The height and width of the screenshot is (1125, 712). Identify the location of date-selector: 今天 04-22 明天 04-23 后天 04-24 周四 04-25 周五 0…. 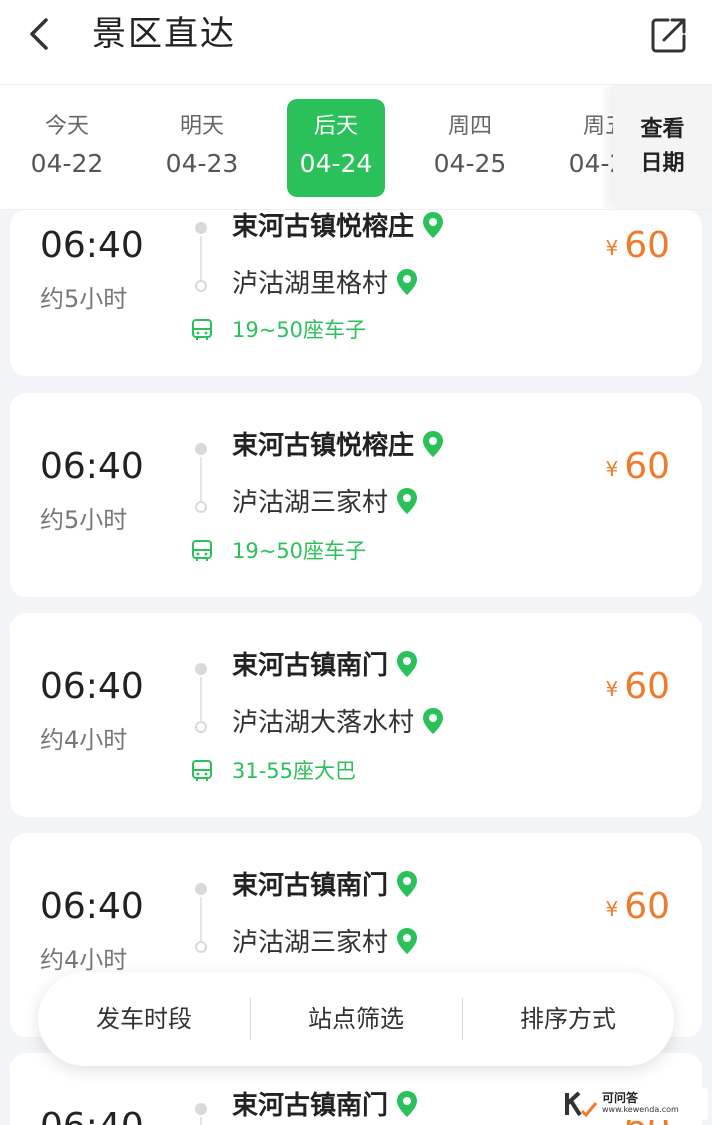
(356, 147).